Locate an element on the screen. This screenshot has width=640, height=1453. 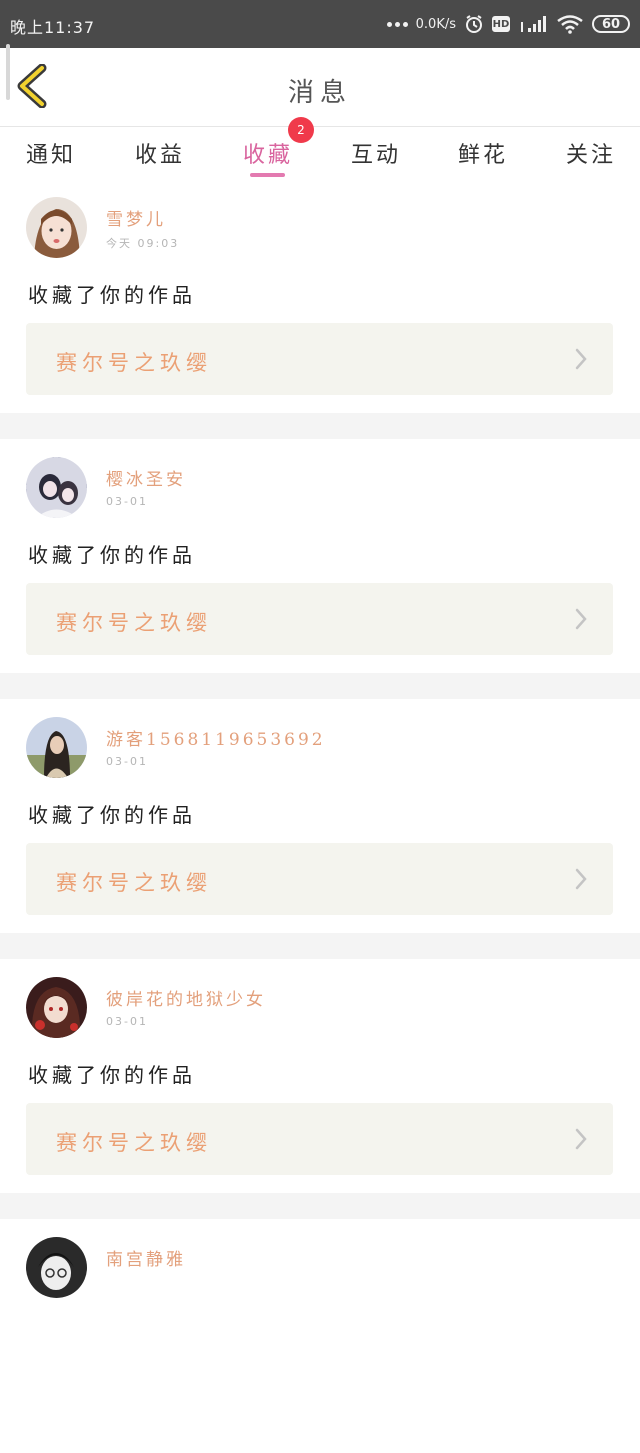
hd-icon: HD is located at coordinates (501, 24).